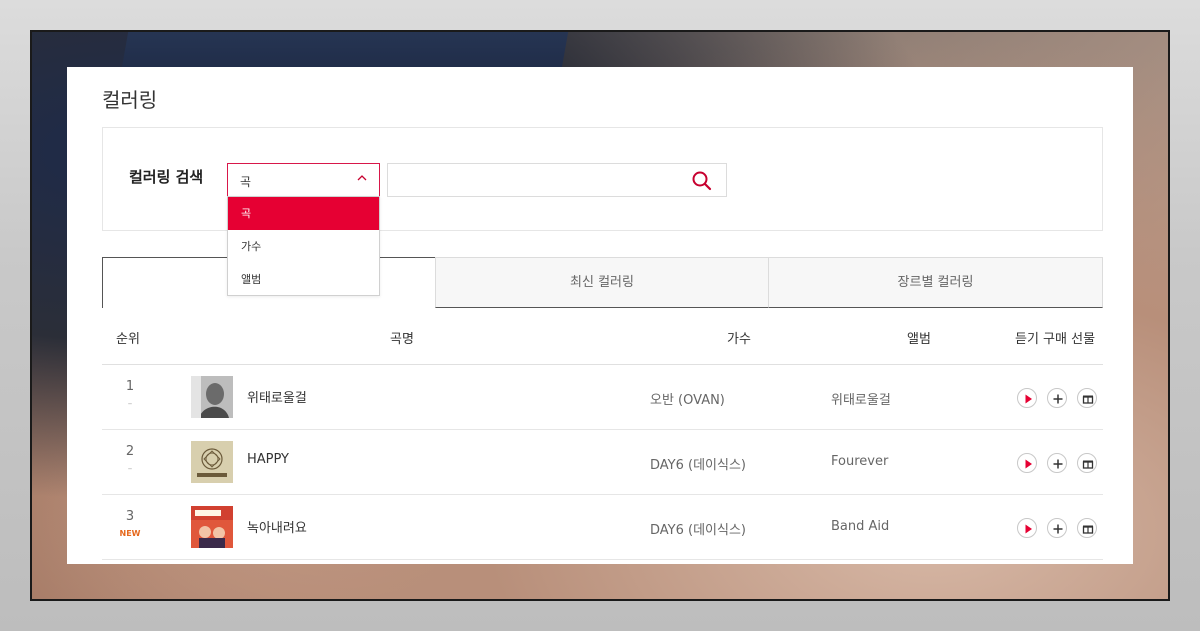 Image resolution: width=1200 pixels, height=631 pixels. Describe the element at coordinates (919, 339) in the screenshot. I see `header-album: 앨범` at that location.